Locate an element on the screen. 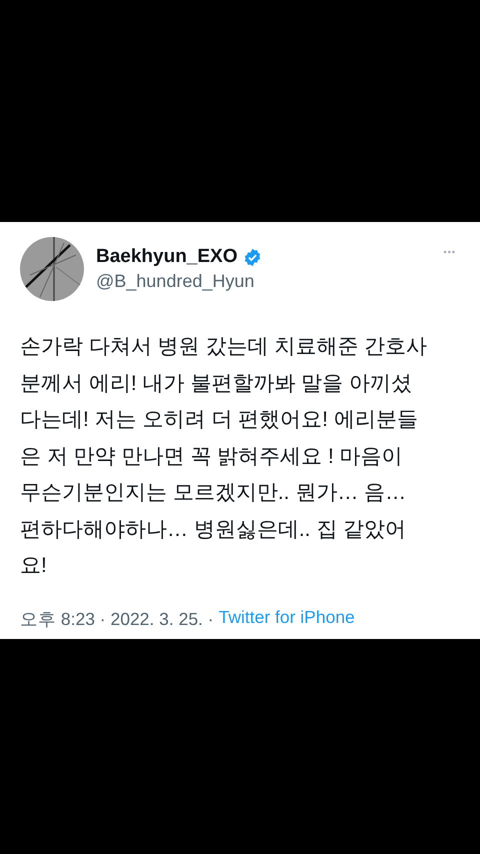  author-name: Baekhyun_EXO is located at coordinates (167, 257).